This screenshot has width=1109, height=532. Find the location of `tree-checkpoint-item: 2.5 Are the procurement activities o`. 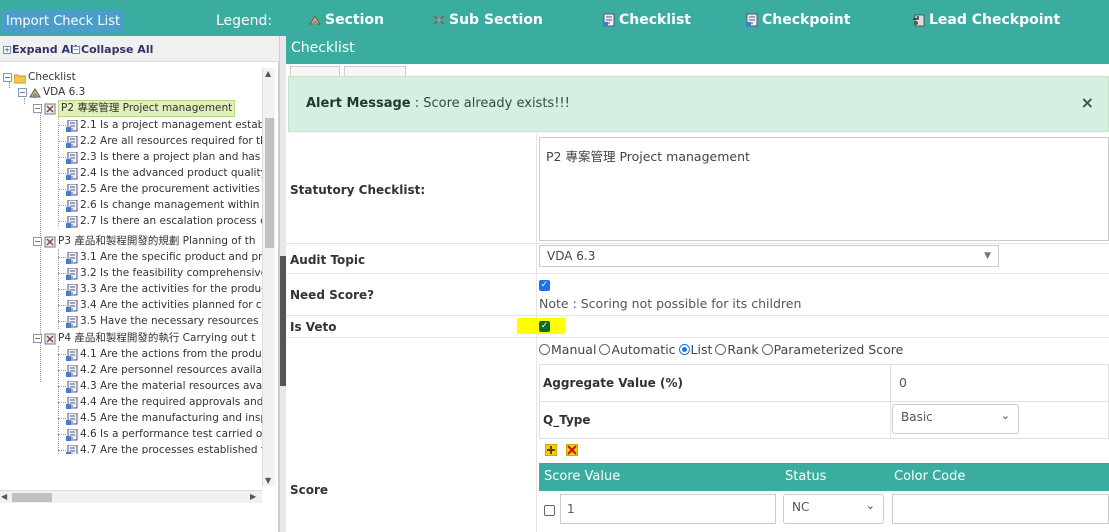

tree-checkpoint-item: 2.5 Are the procurement activities o is located at coordinates (164, 189).